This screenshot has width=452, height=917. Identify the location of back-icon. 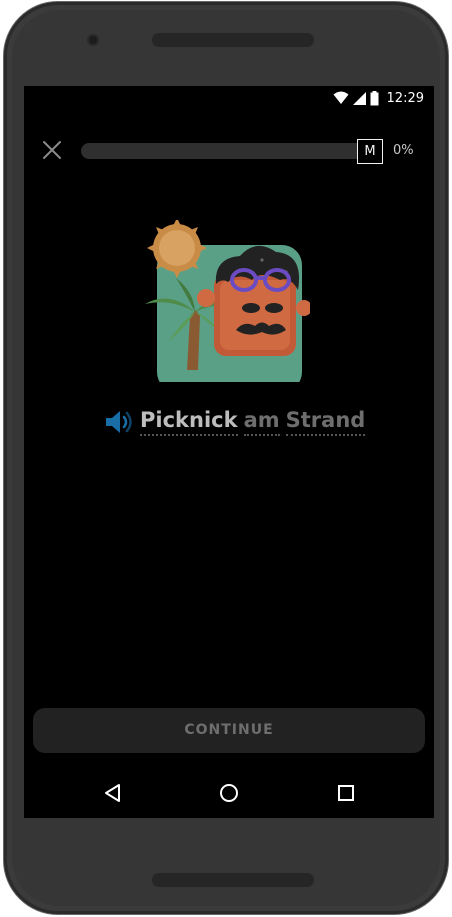
(113, 793).